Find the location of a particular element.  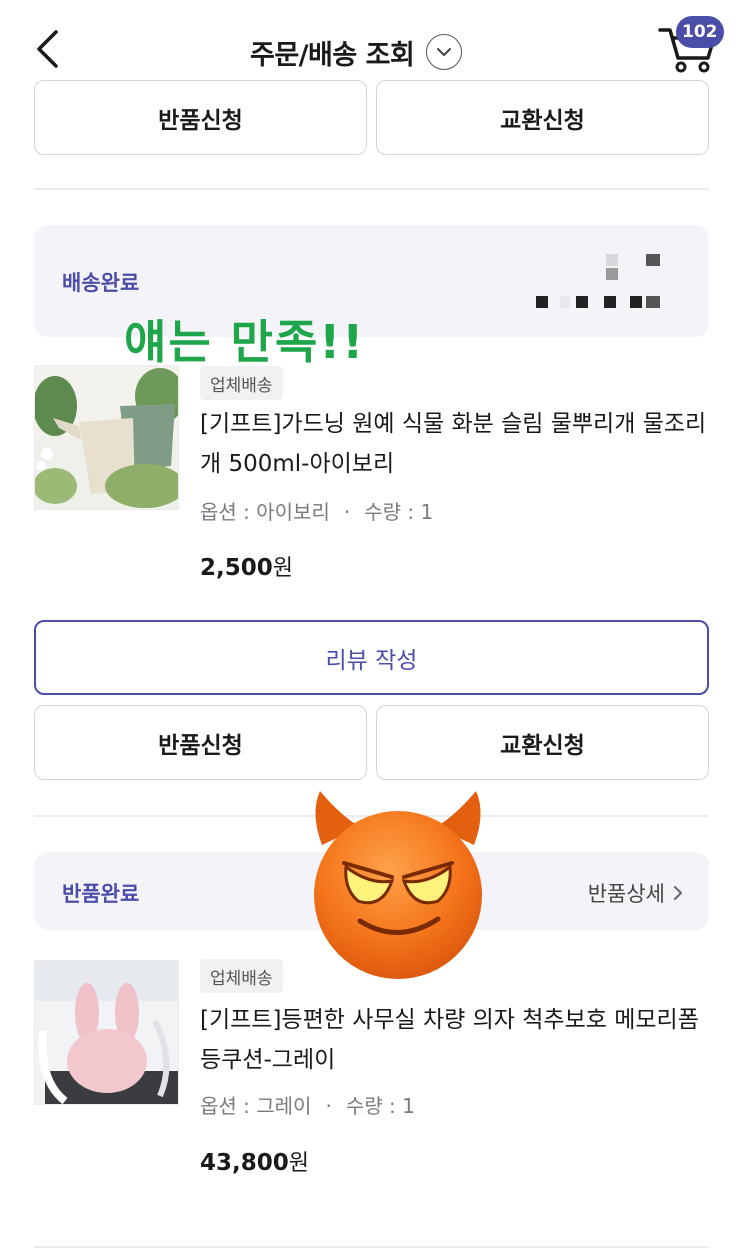

cushion-image is located at coordinates (106, 1032).